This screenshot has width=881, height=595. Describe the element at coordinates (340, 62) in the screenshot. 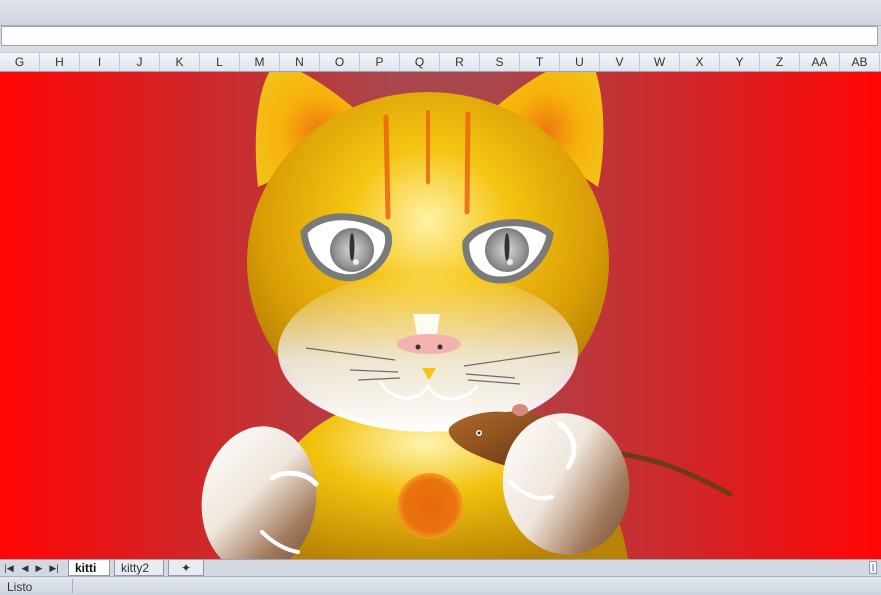

I see `column-header-o: O` at that location.